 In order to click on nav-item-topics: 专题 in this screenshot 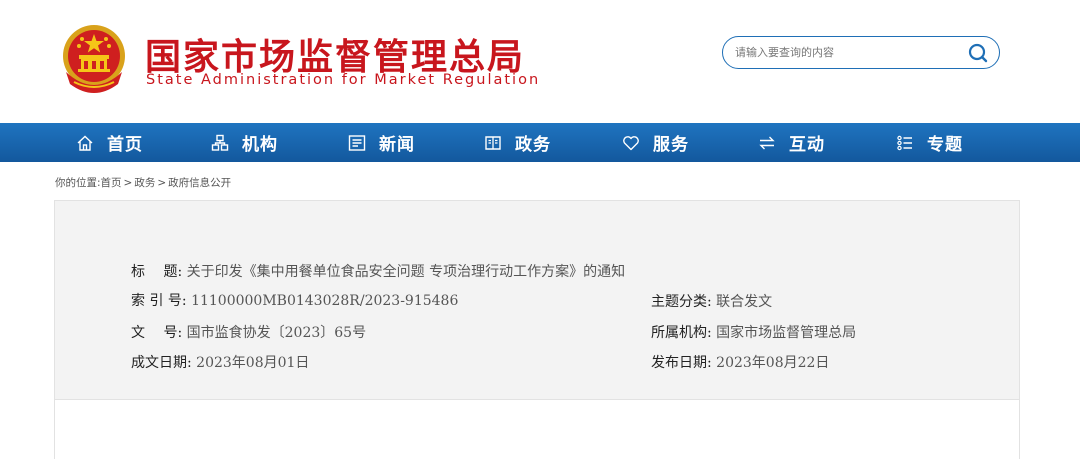, I will do `click(929, 142)`.